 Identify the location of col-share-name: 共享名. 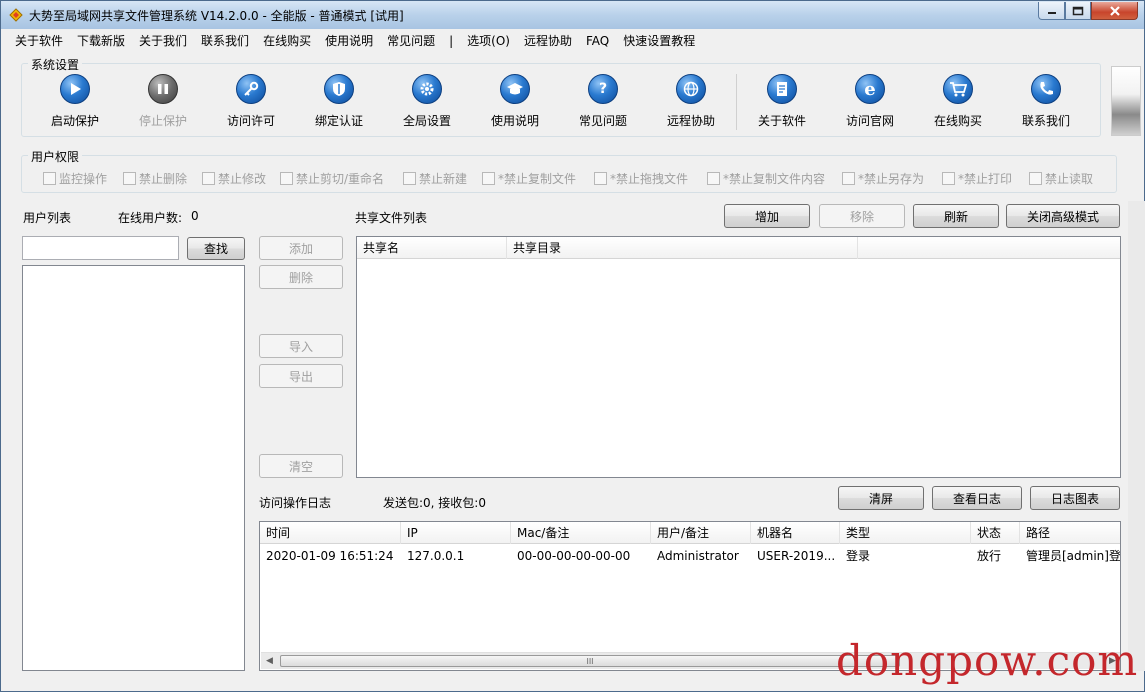
(432, 248).